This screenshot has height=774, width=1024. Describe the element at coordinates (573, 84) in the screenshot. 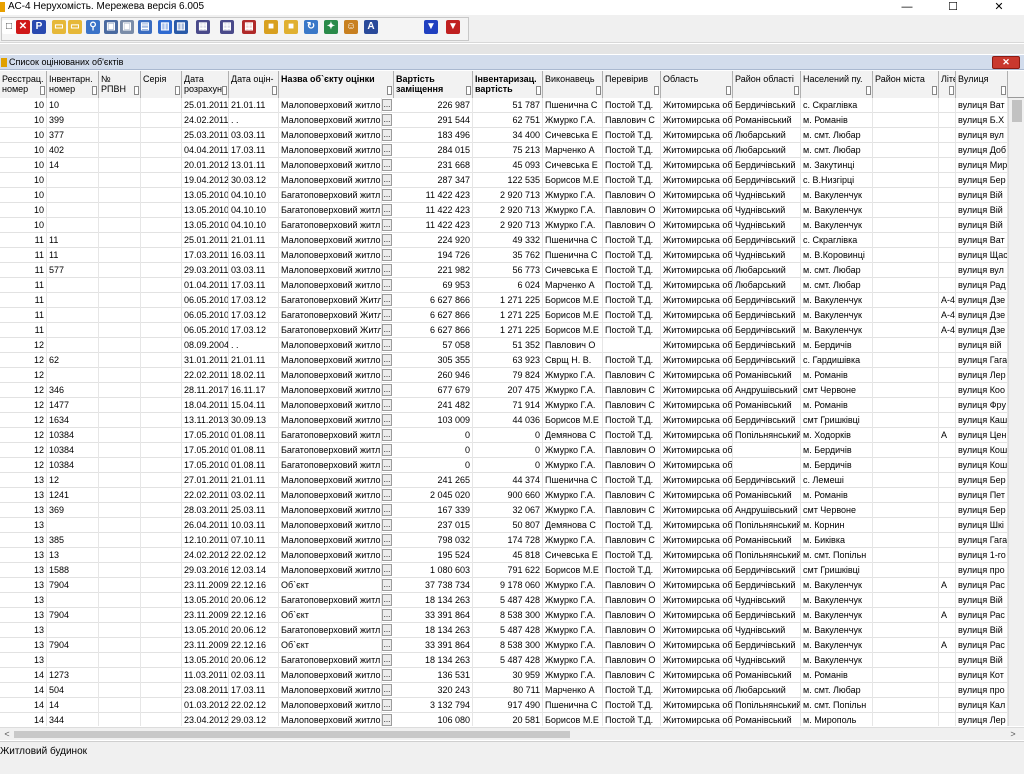

I see `column-header-c9: Виконавець` at that location.